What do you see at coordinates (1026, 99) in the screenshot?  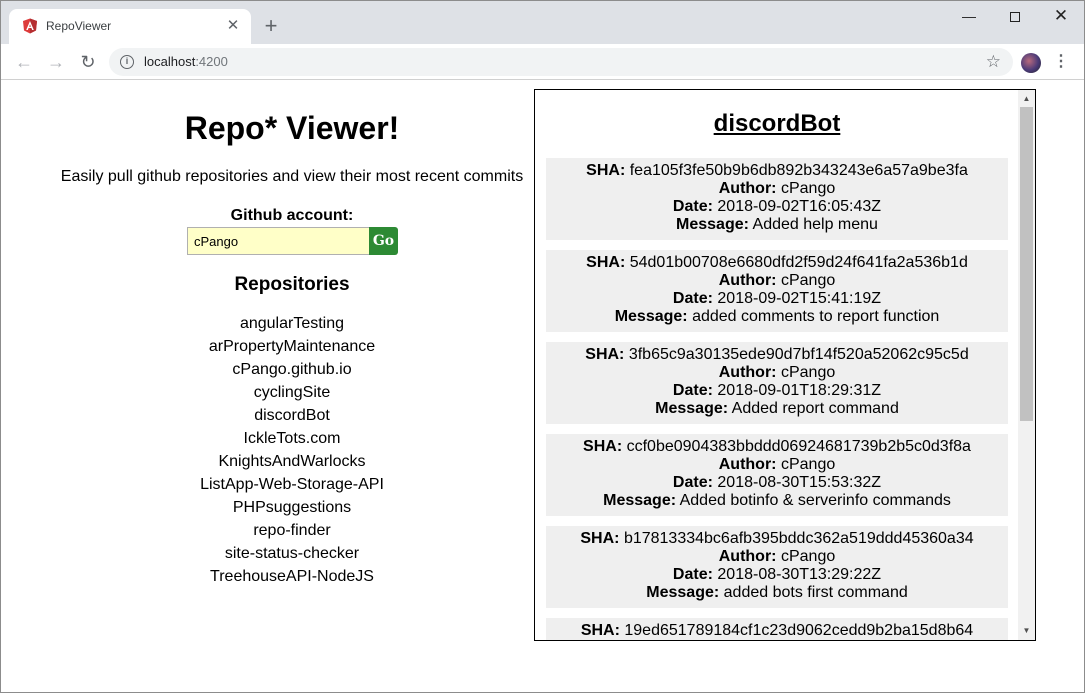 I see `scroll-up-arrow-icon: ▲` at bounding box center [1026, 99].